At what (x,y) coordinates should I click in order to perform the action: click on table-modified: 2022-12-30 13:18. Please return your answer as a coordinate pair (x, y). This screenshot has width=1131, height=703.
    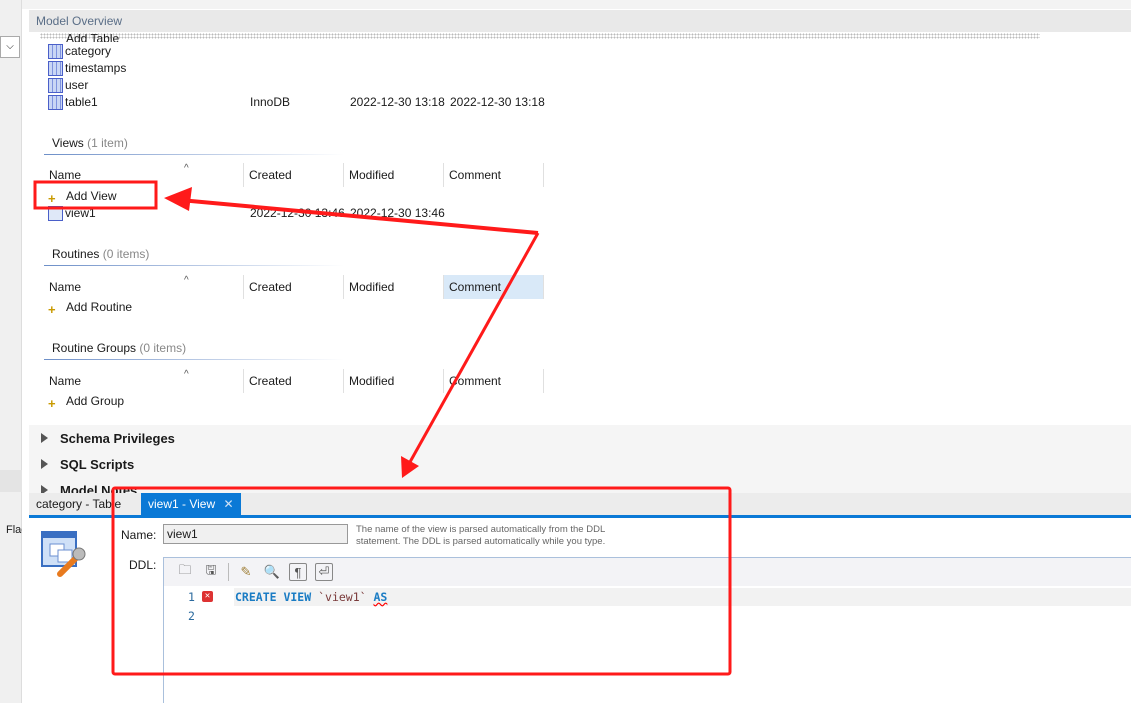
    Looking at the image, I should click on (497, 102).